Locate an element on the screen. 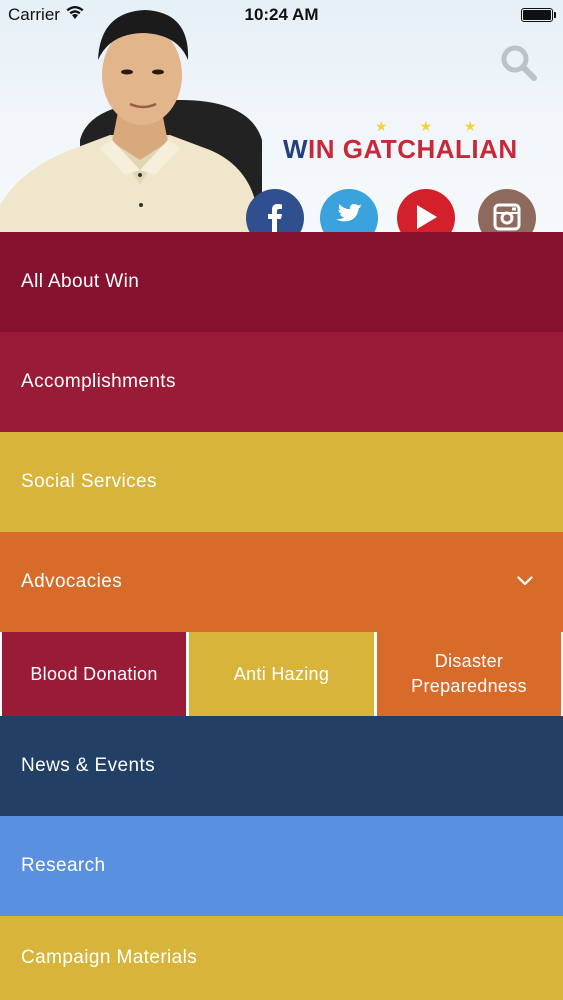 This screenshot has height=1000, width=563. submenu-item-label: Disaster Preparedness is located at coordinates (469, 673).